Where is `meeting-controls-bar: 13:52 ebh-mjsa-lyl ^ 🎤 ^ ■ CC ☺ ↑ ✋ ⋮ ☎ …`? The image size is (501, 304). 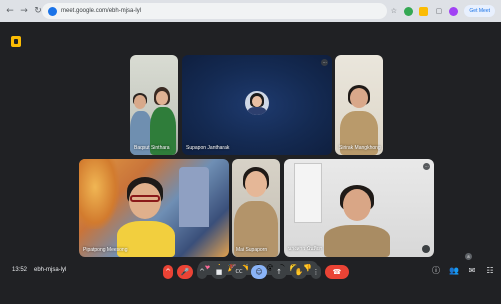
meeting-controls-bar: 13:52 ebh-mjsa-lyl ^ 🎤 ^ ■ CC ☺ ↑ ✋ ⋮ ☎ … is located at coordinates (250, 273).